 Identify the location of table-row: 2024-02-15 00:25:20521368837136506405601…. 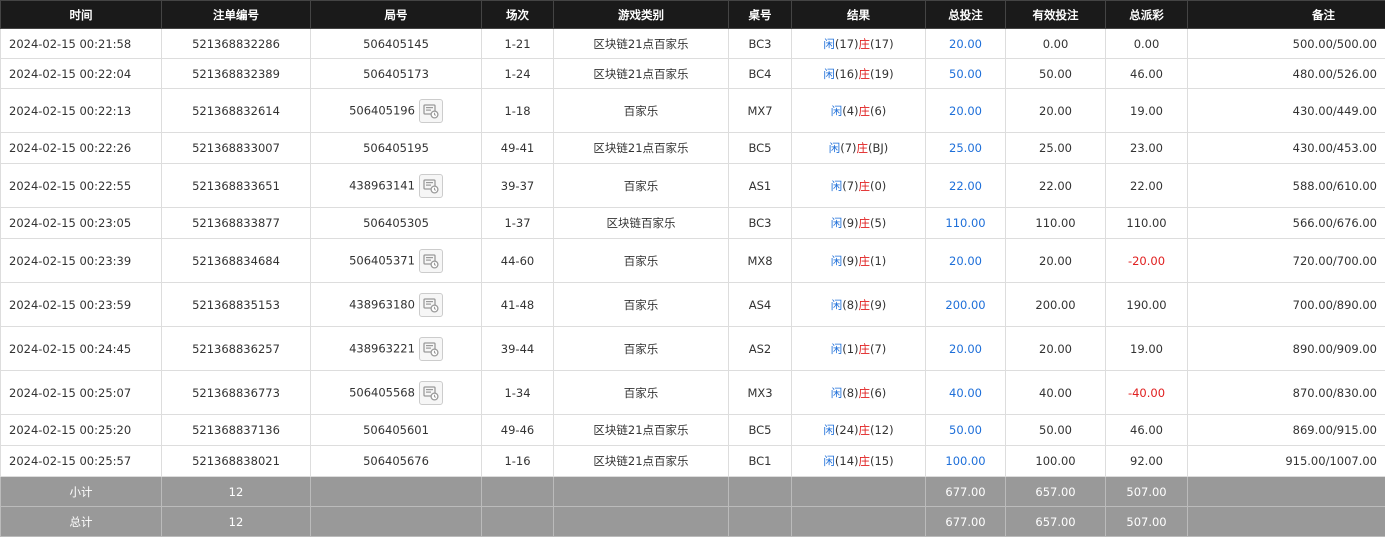
(693, 430).